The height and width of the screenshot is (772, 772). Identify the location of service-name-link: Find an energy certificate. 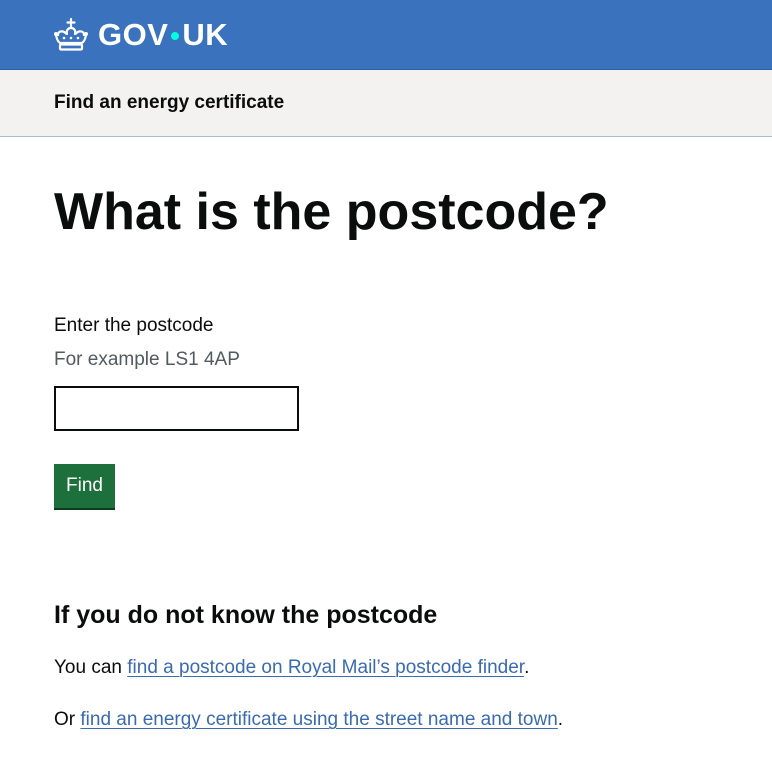
(169, 103).